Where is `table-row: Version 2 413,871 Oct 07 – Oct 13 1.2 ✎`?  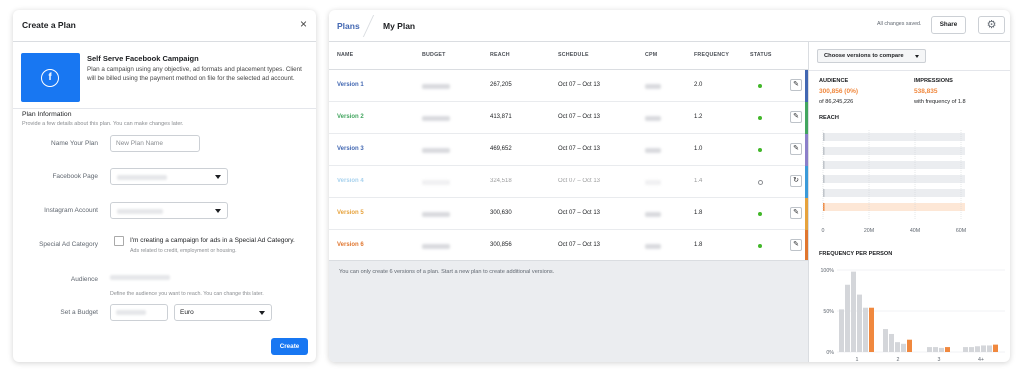
table-row: Version 2 413,871 Oct 07 – Oct 13 1.2 ✎ is located at coordinates (568, 118).